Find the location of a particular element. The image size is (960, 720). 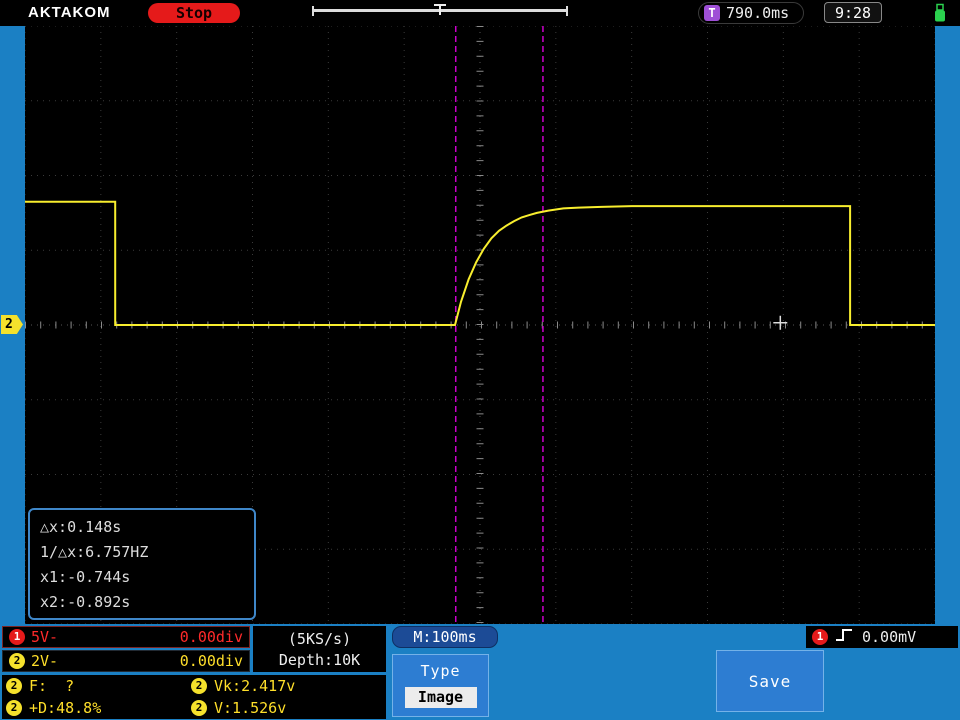

memory-window-bar is located at coordinates (440, 10).